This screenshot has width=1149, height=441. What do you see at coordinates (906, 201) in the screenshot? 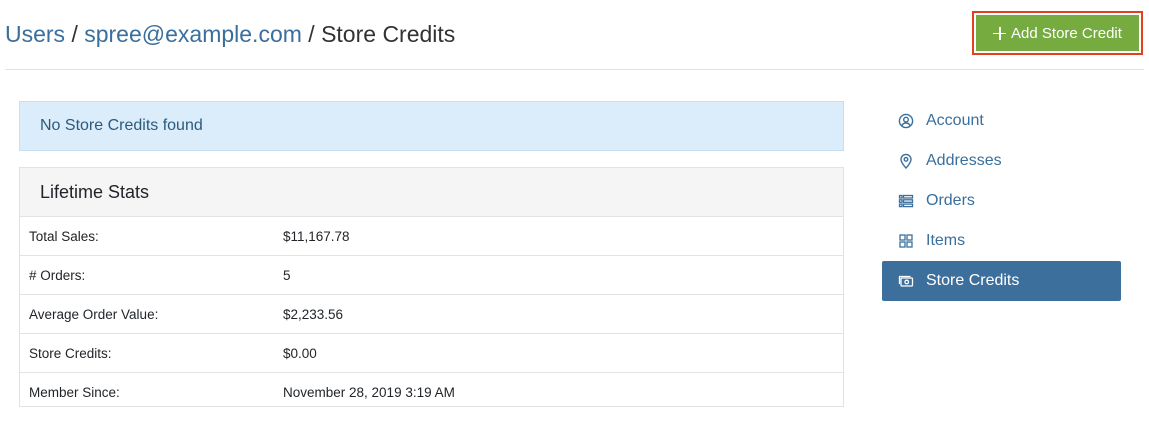
I see `list-icon` at bounding box center [906, 201].